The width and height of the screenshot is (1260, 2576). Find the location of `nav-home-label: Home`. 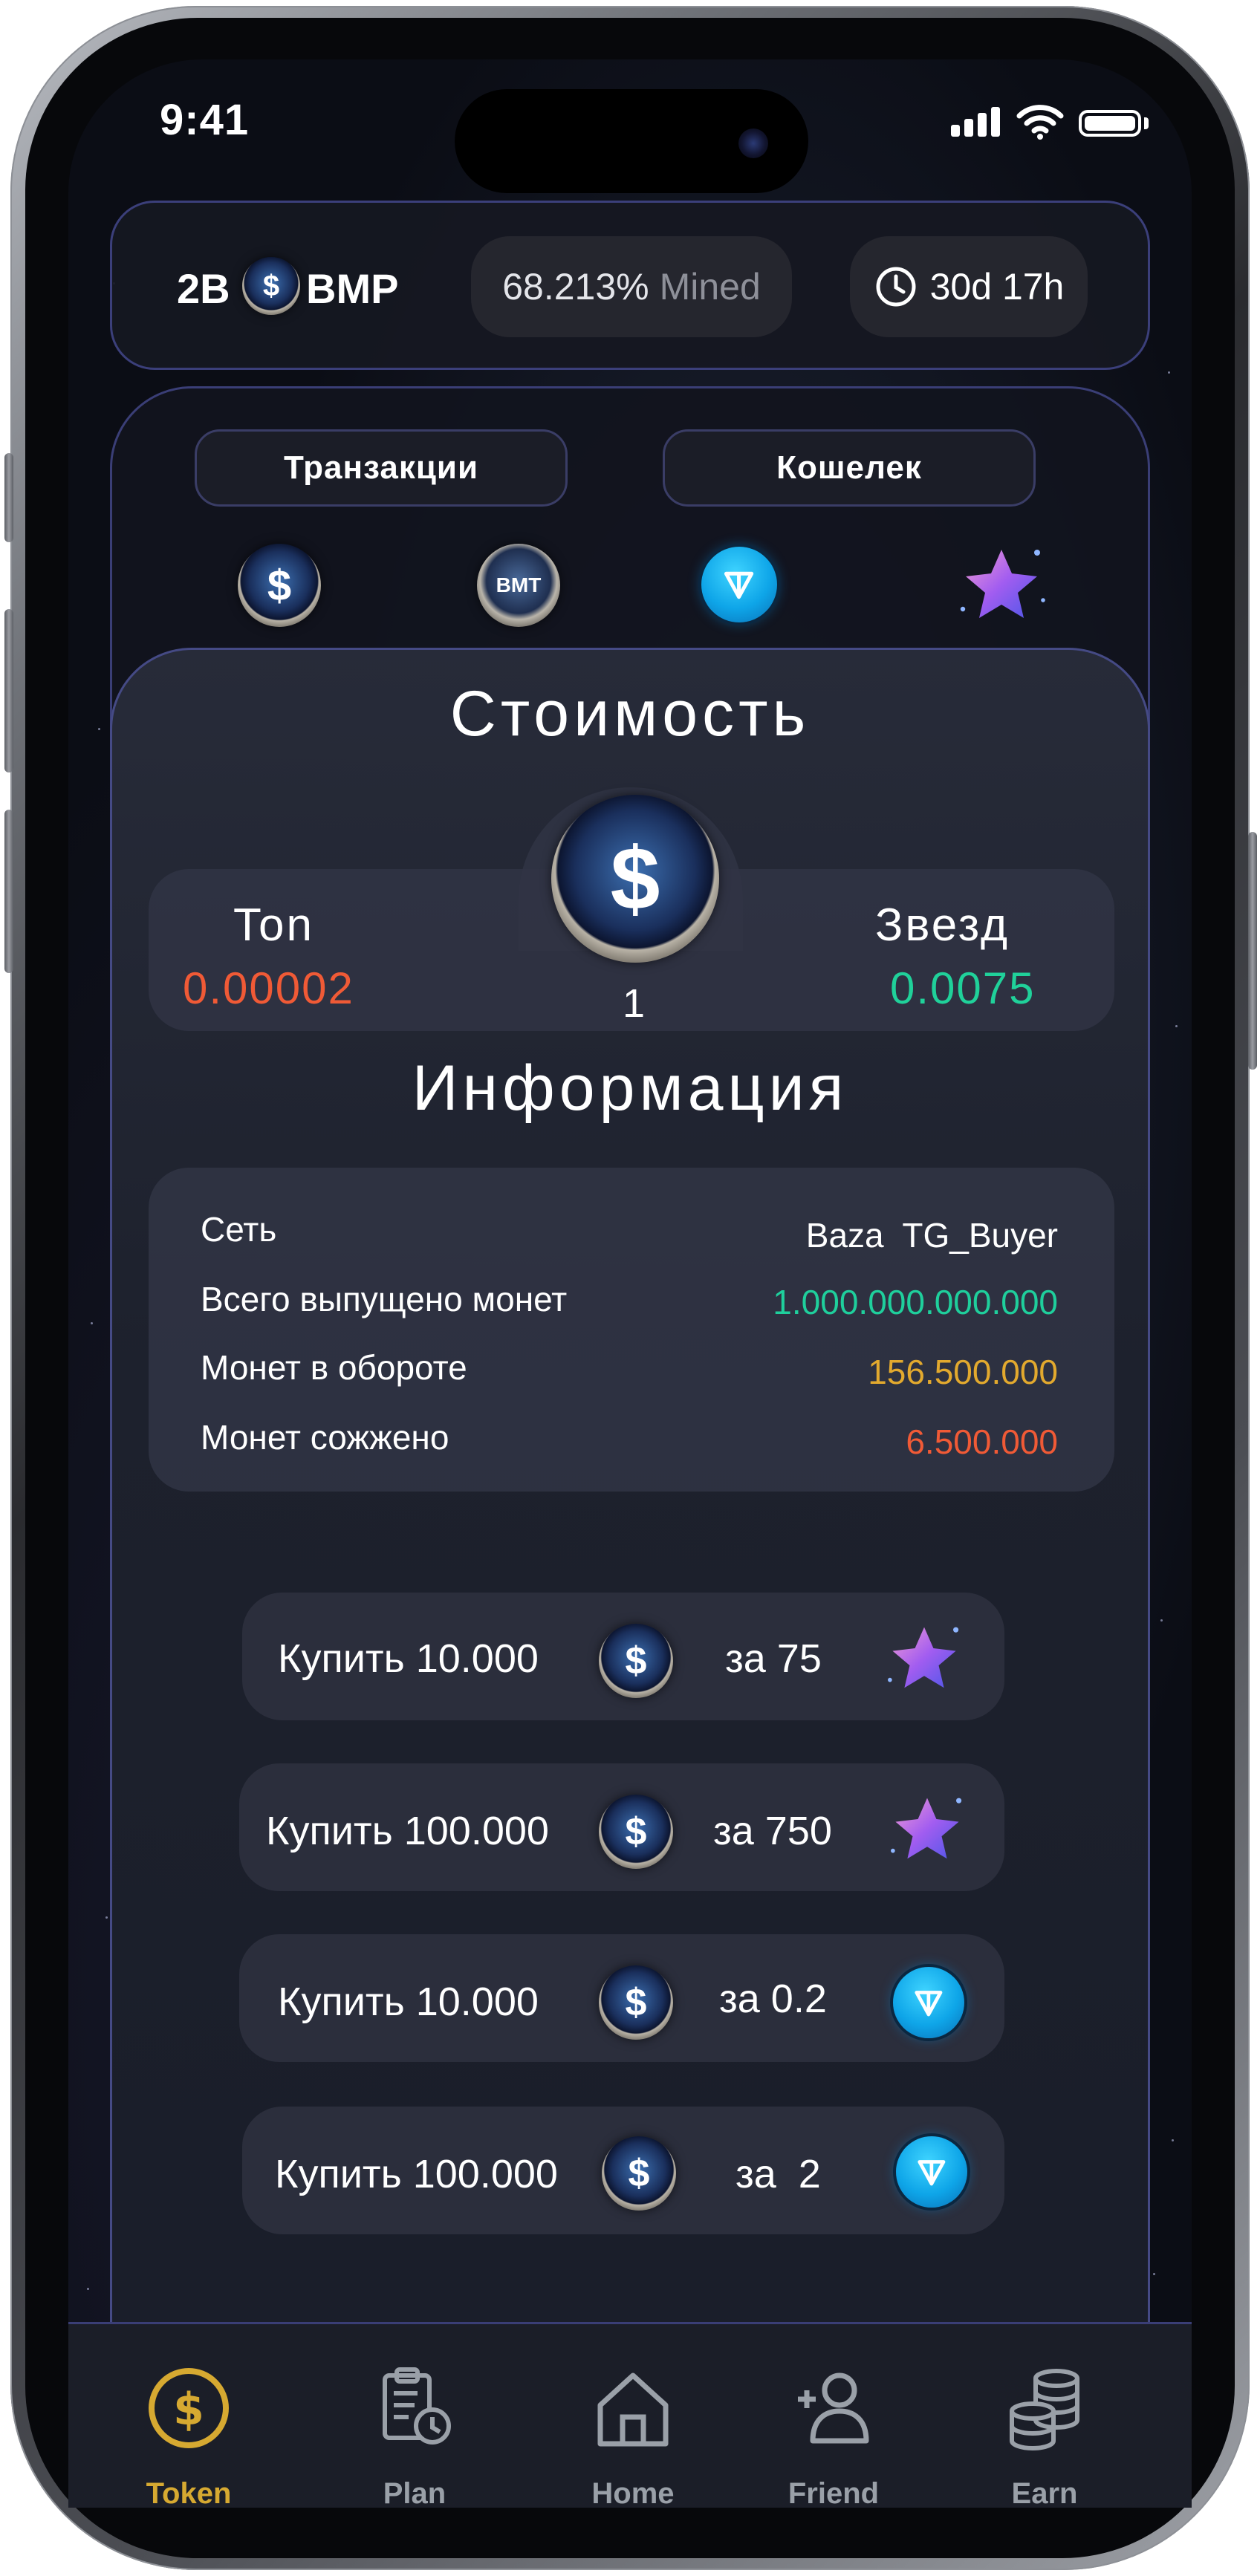

nav-home-label: Home is located at coordinates (633, 2493).